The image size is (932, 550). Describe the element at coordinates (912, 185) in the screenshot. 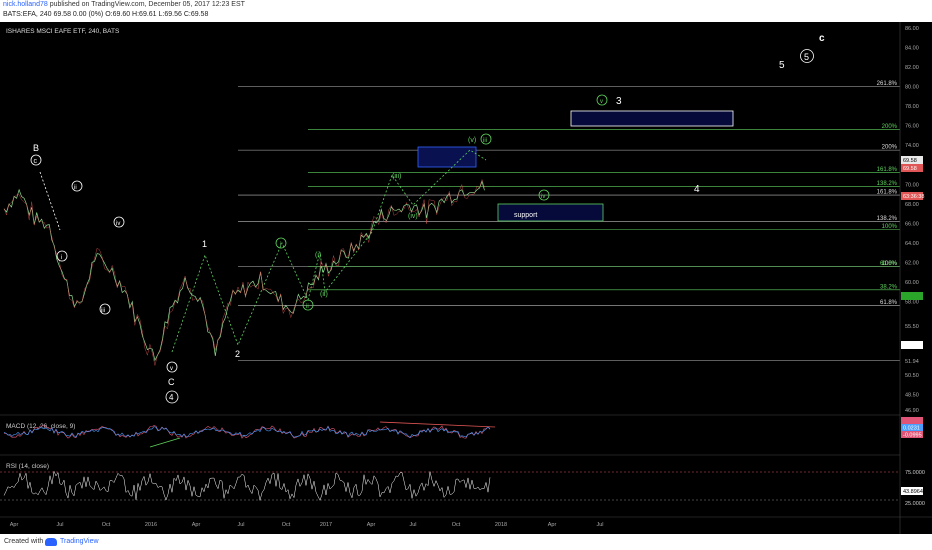

I see `price-tick: 70.00` at that location.